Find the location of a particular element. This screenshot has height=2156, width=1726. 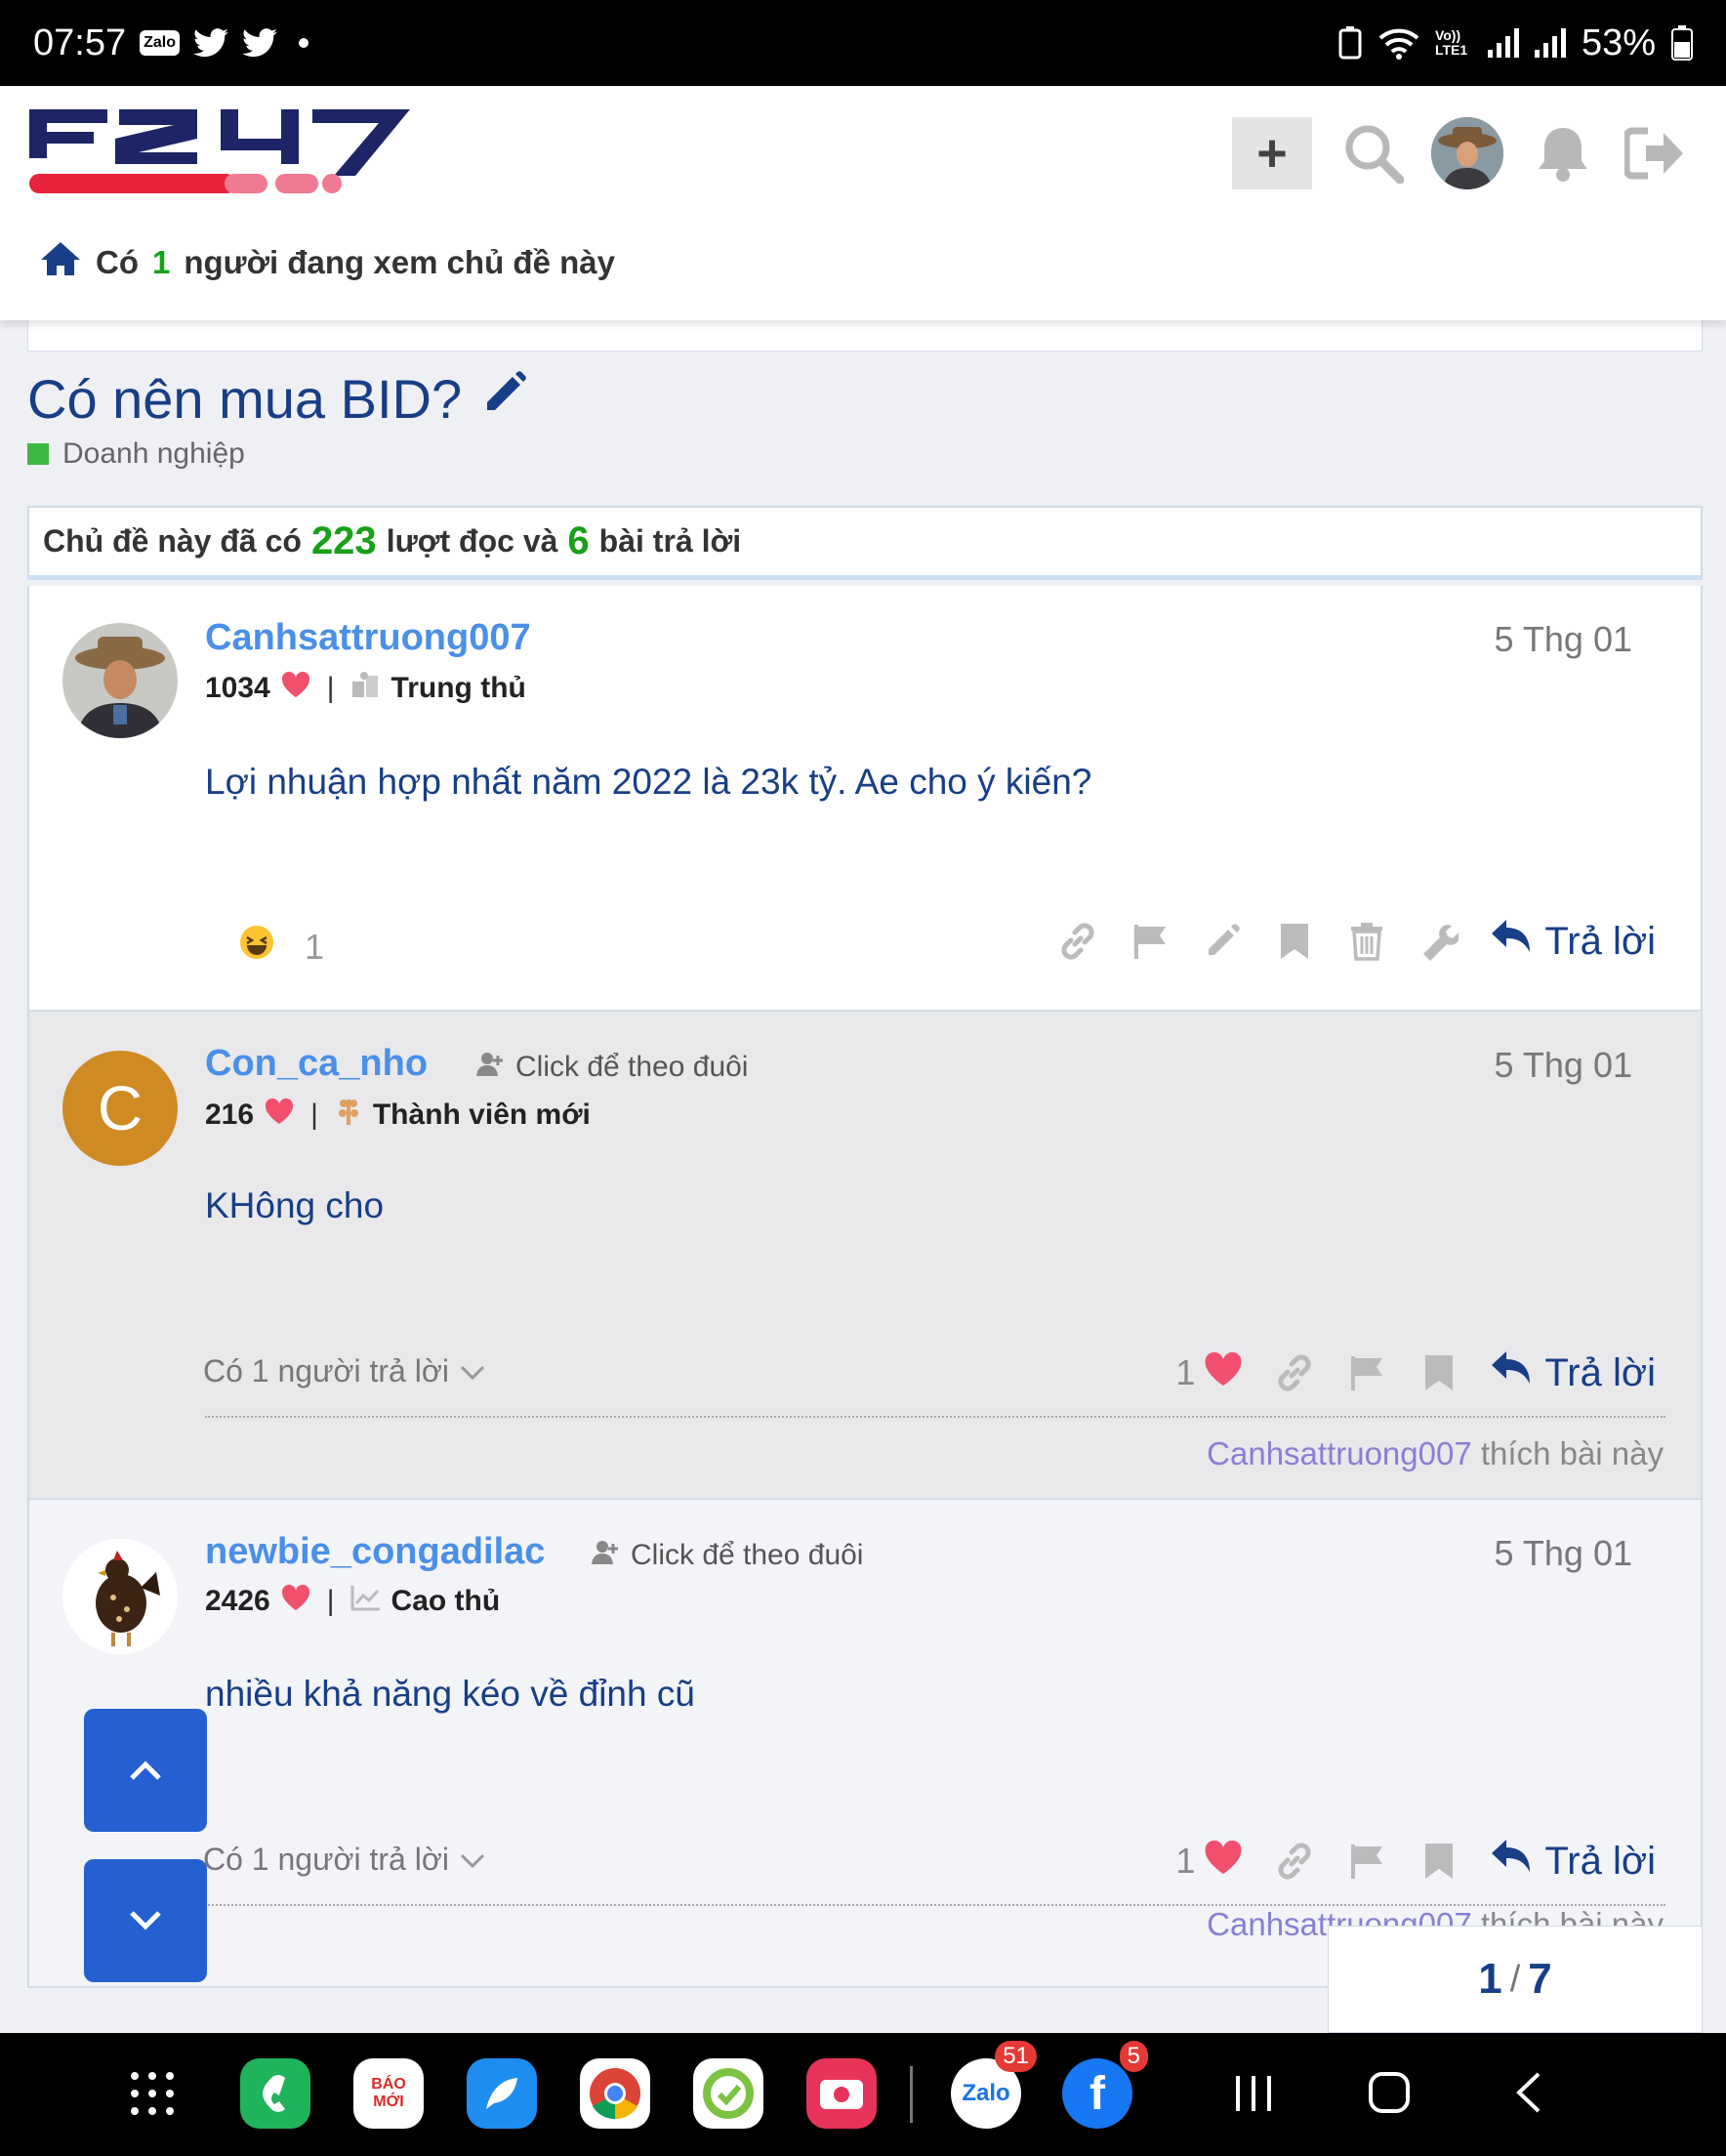

edit-pencil-icon is located at coordinates (504, 399).